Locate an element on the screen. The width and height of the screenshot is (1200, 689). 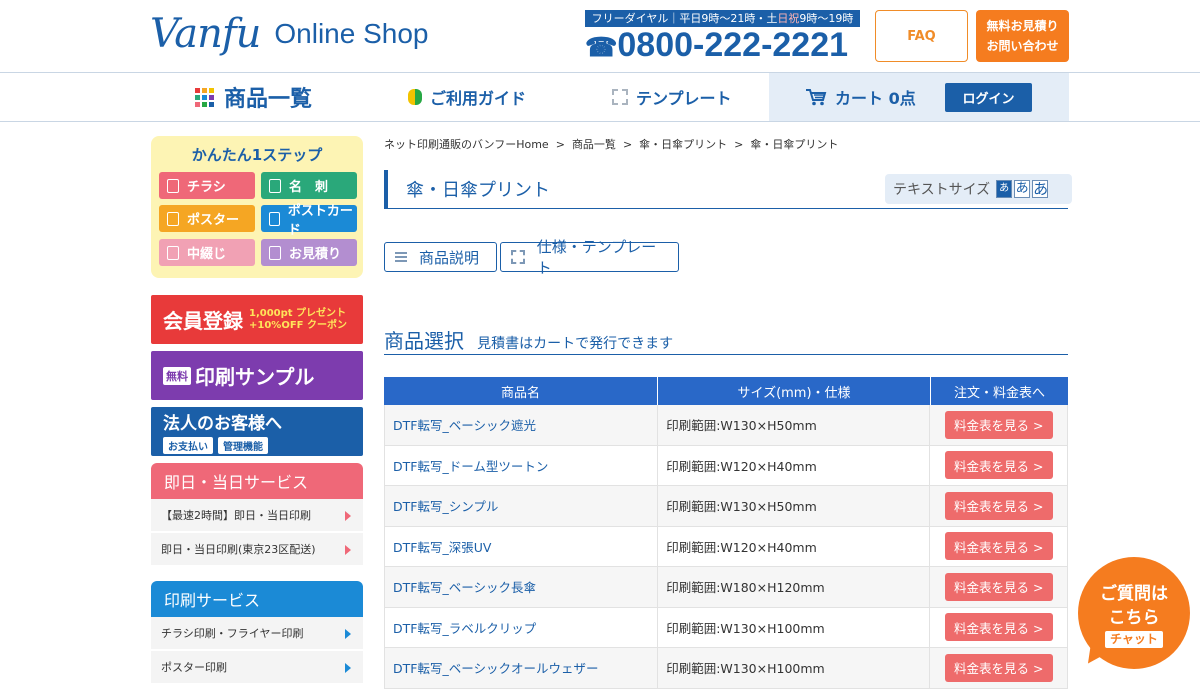
poster-icon is located at coordinates (173, 218).